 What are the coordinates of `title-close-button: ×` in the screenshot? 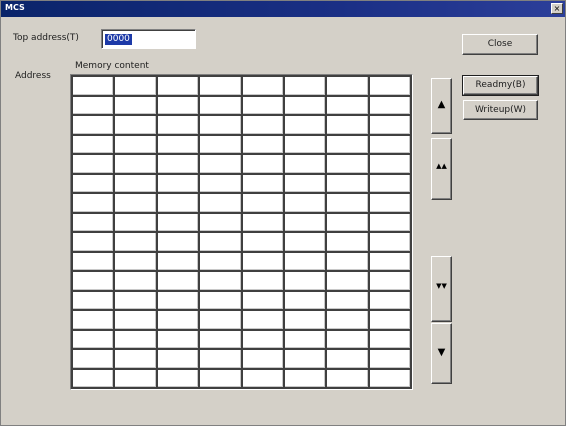 It's located at (557, 8).